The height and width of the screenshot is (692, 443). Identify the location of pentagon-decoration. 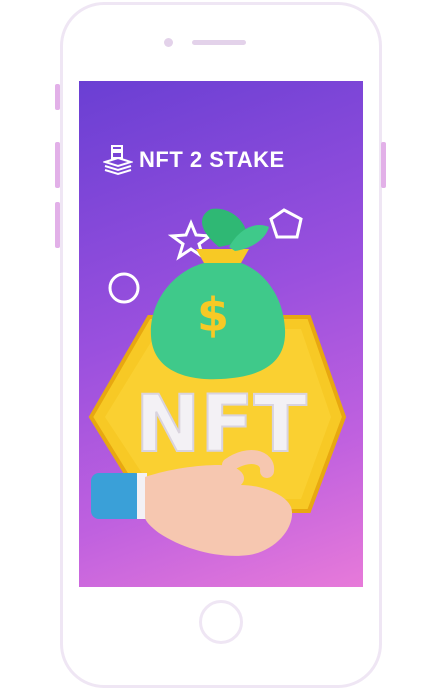
(286, 223).